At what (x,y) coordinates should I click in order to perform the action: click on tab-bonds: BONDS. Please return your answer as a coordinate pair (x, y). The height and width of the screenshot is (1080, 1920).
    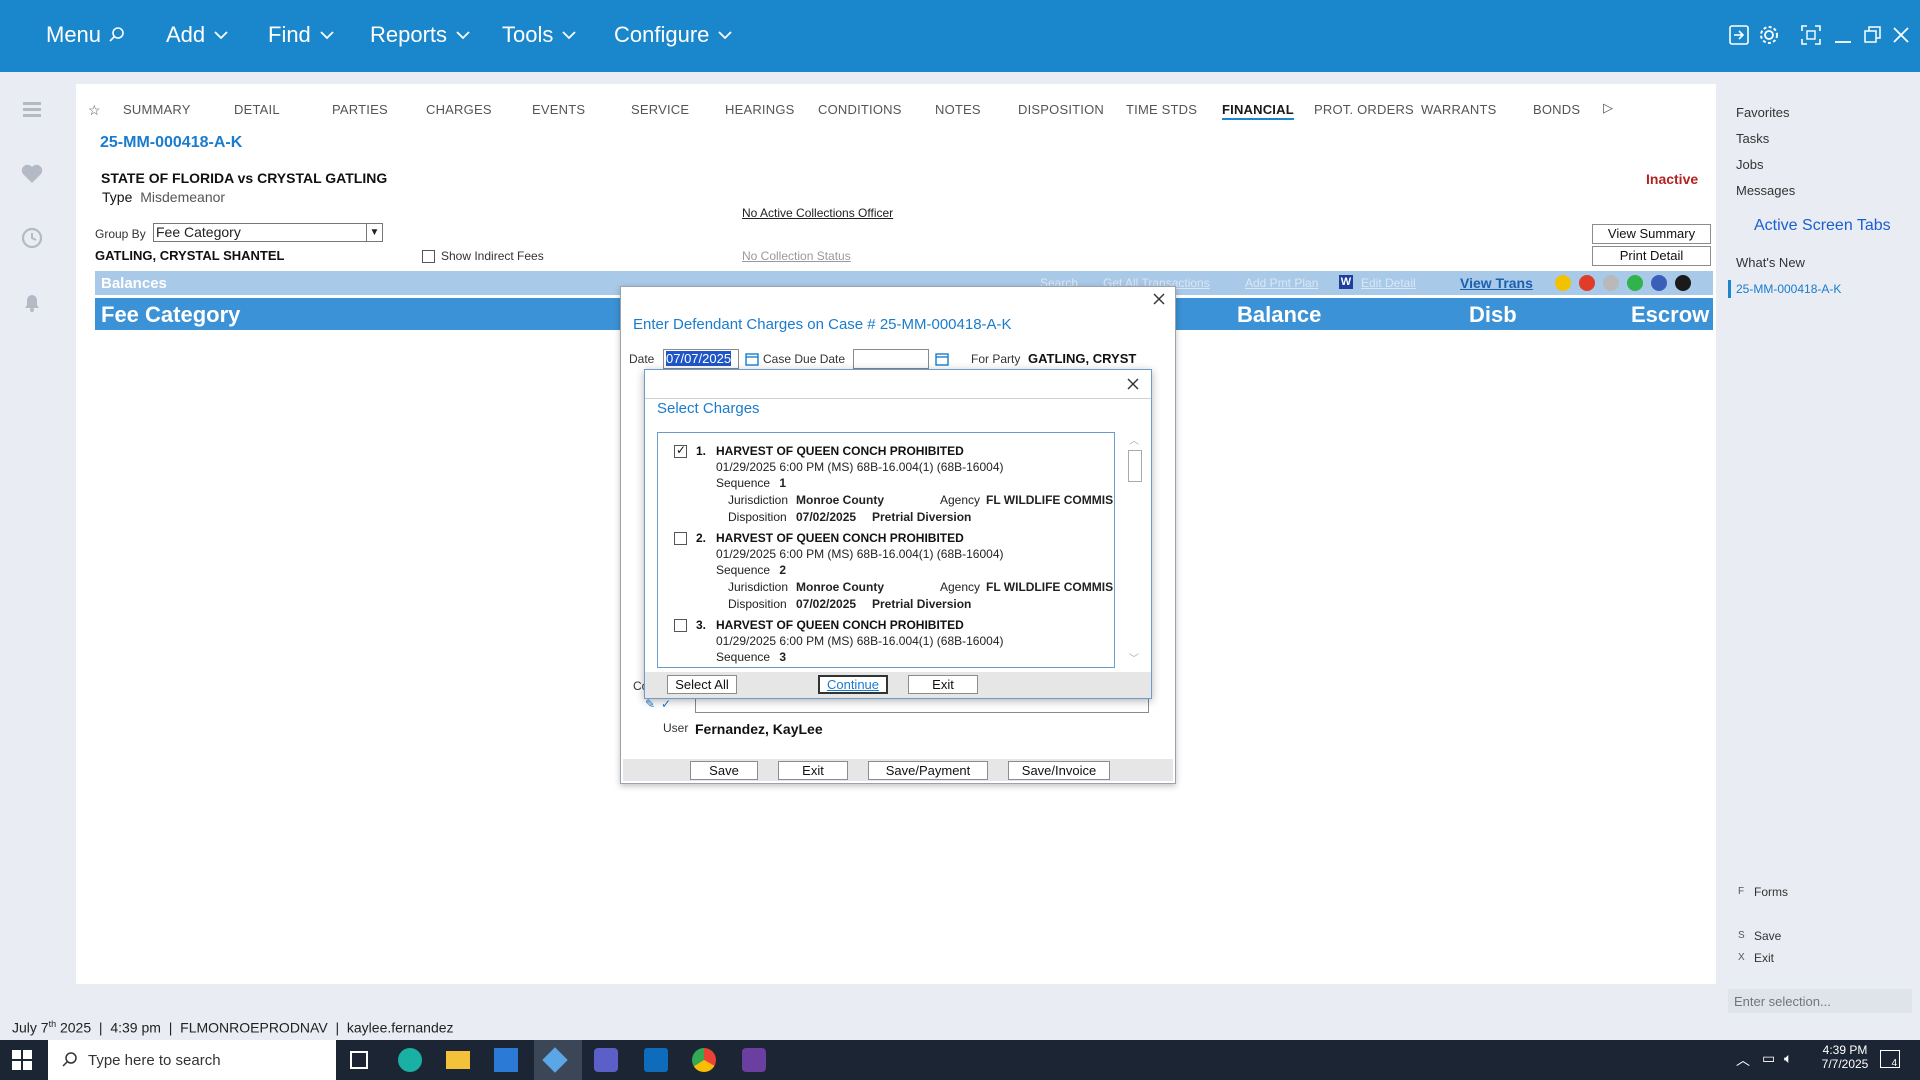
    Looking at the image, I should click on (1556, 109).